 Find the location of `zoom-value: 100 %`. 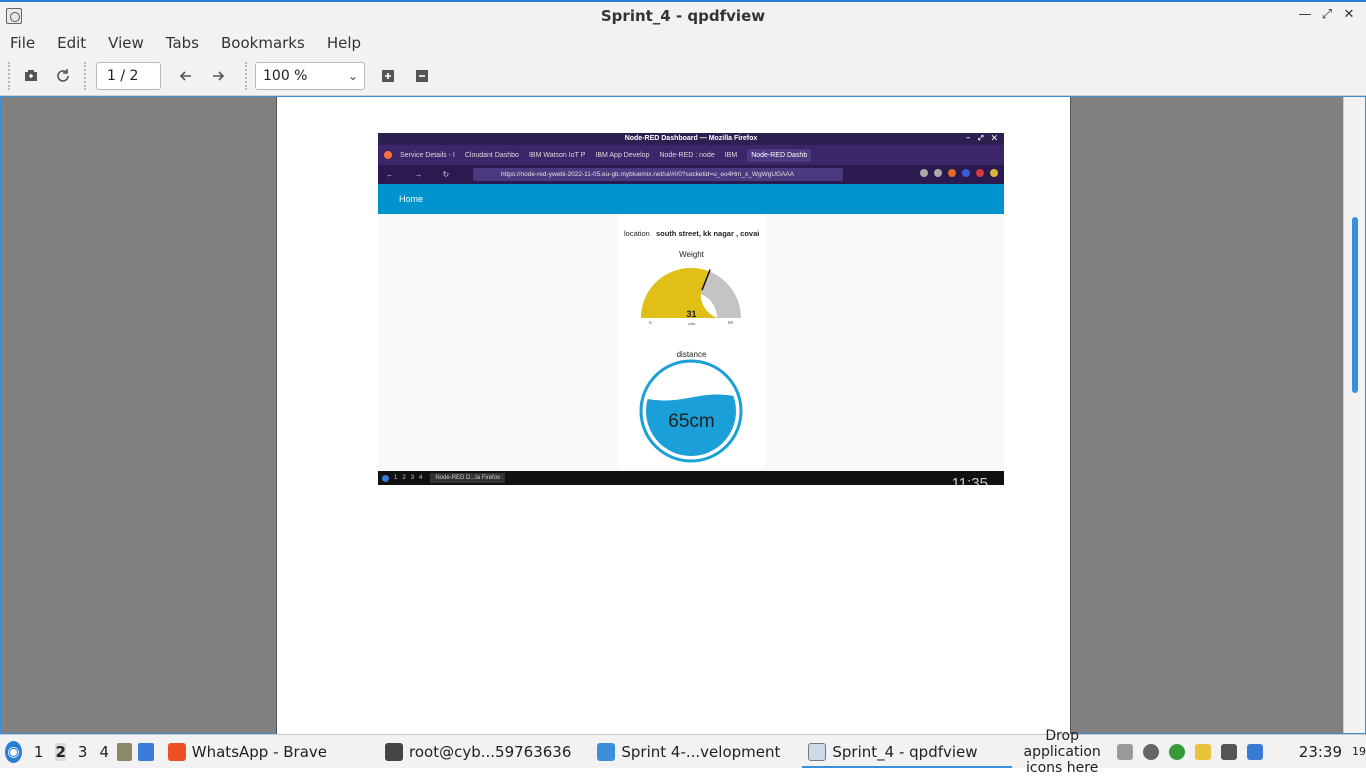

zoom-value: 100 % is located at coordinates (285, 75).